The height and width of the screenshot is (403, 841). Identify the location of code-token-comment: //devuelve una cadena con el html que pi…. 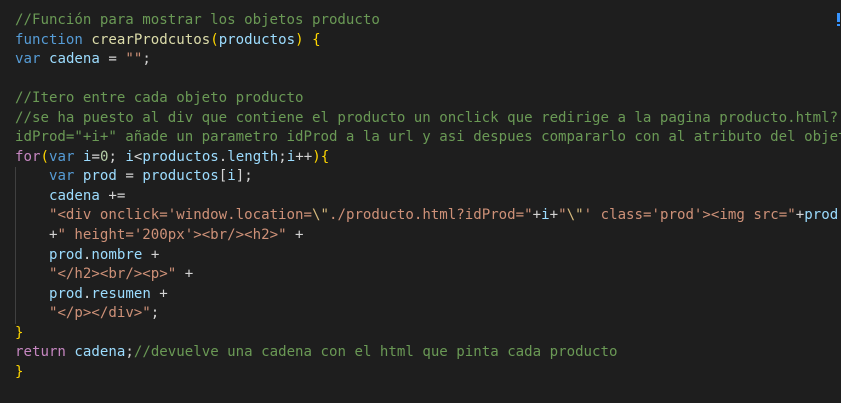
(375, 352).